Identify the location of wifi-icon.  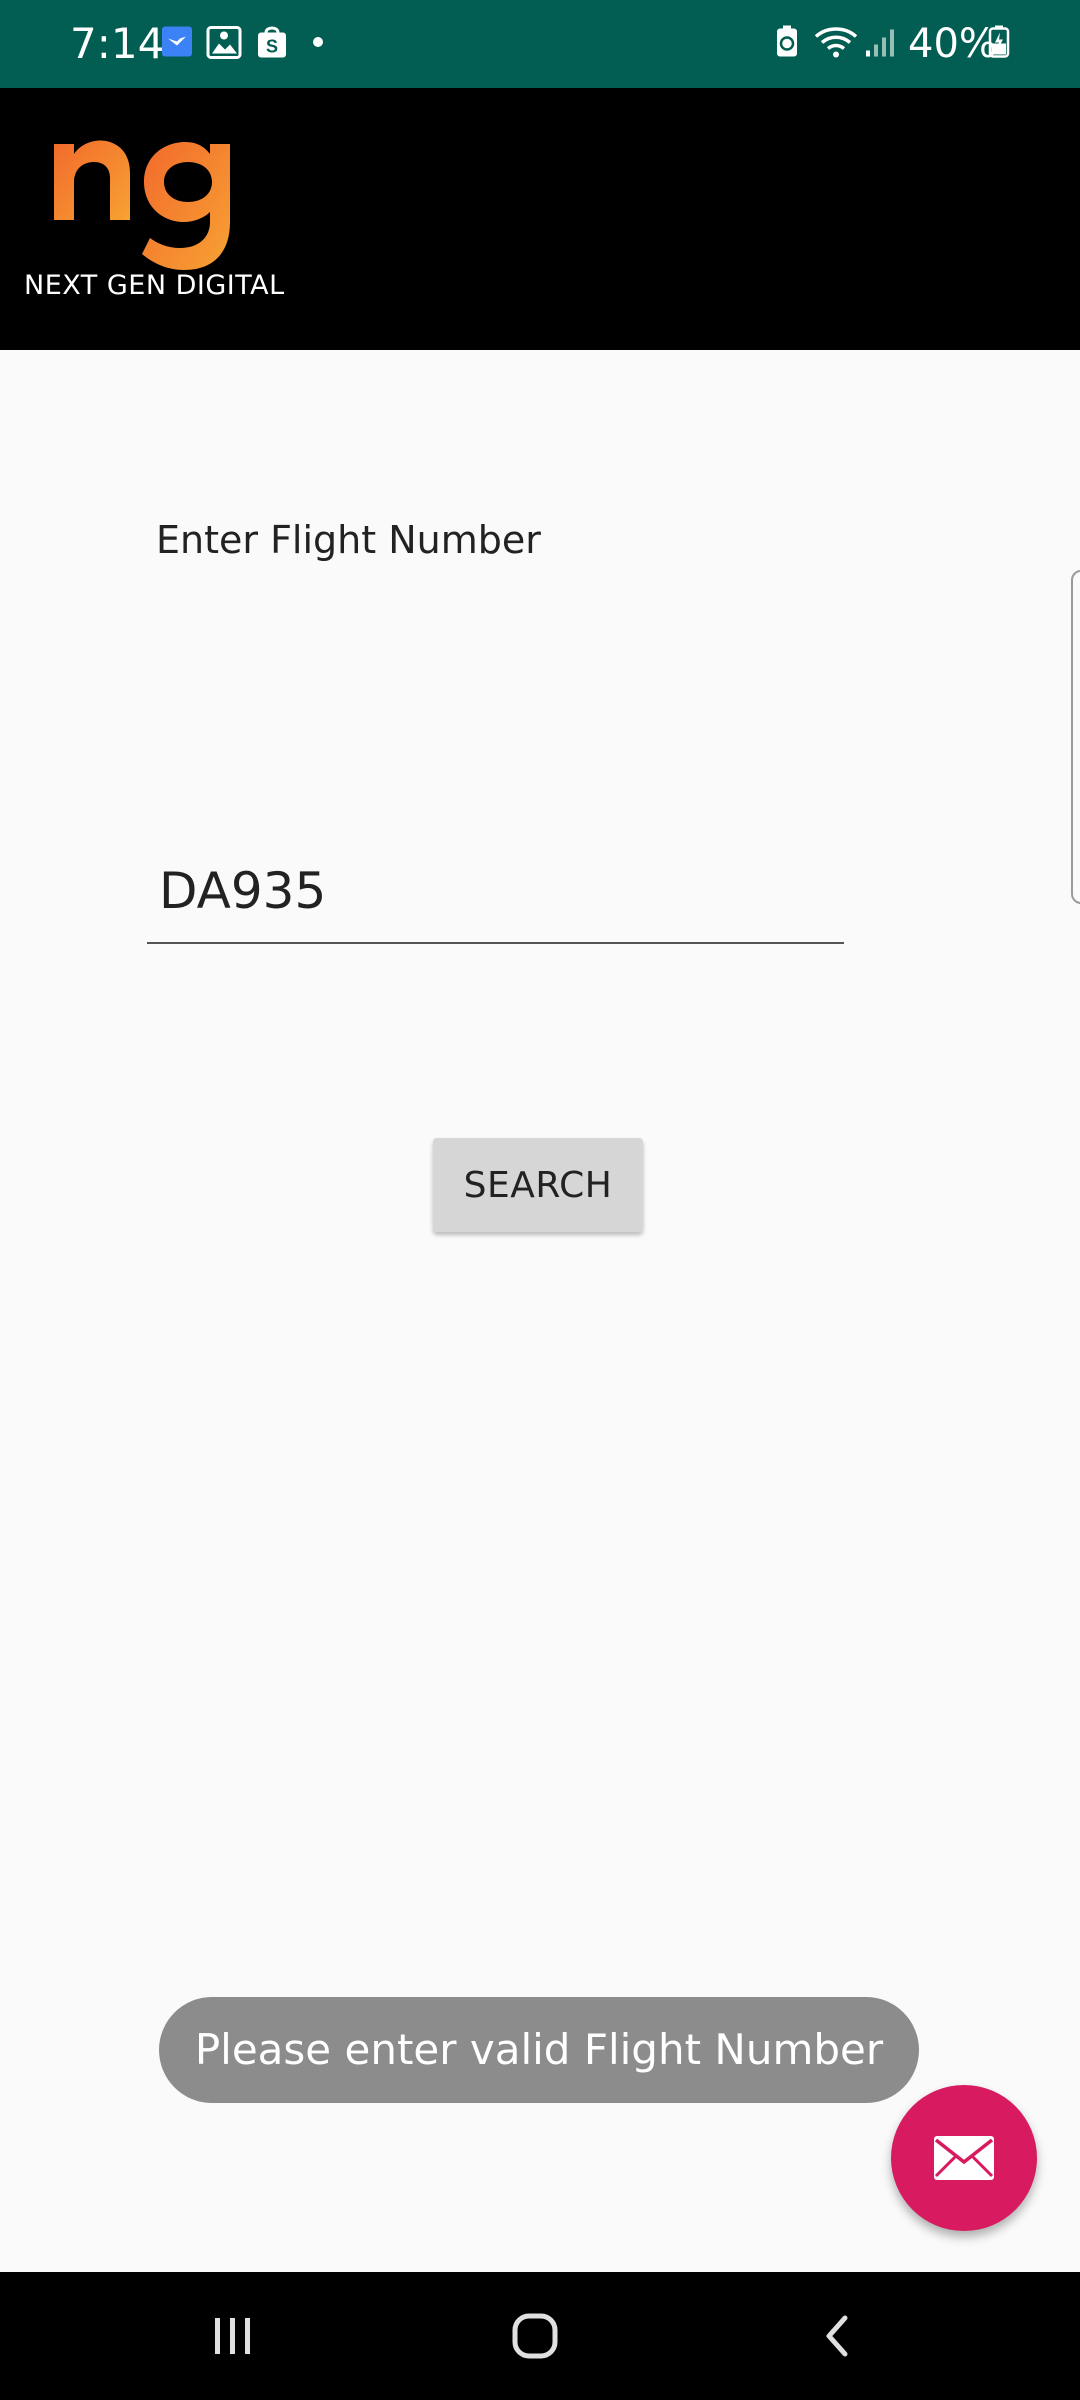
(836, 44).